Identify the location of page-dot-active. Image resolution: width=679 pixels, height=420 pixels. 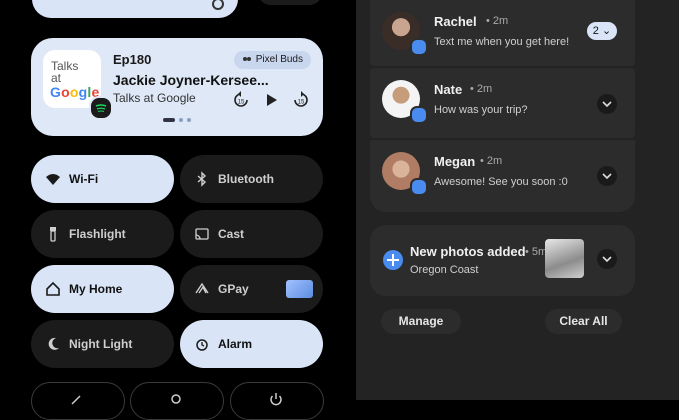
(169, 120).